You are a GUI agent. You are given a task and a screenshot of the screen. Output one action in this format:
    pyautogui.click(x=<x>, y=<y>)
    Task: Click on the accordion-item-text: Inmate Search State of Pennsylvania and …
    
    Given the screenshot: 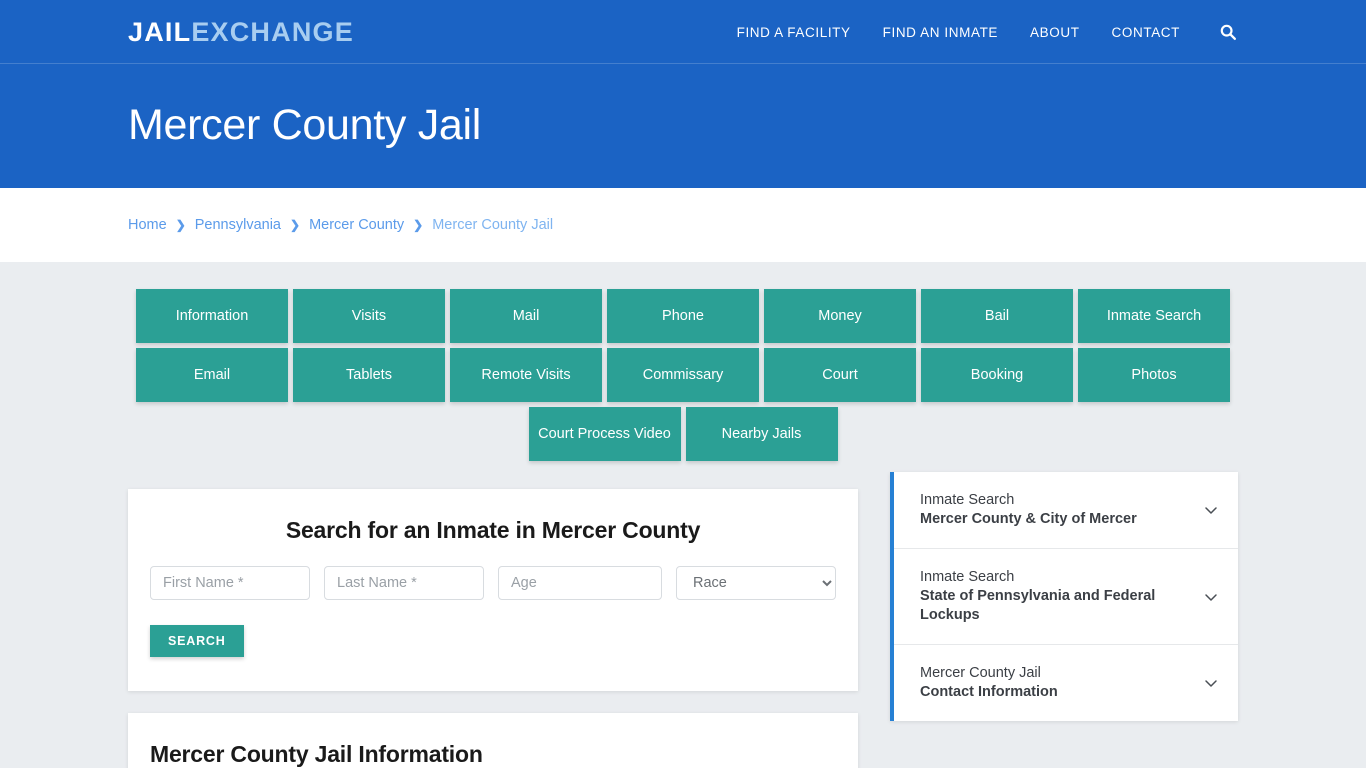 What is the action you would take?
    pyautogui.click(x=1061, y=596)
    